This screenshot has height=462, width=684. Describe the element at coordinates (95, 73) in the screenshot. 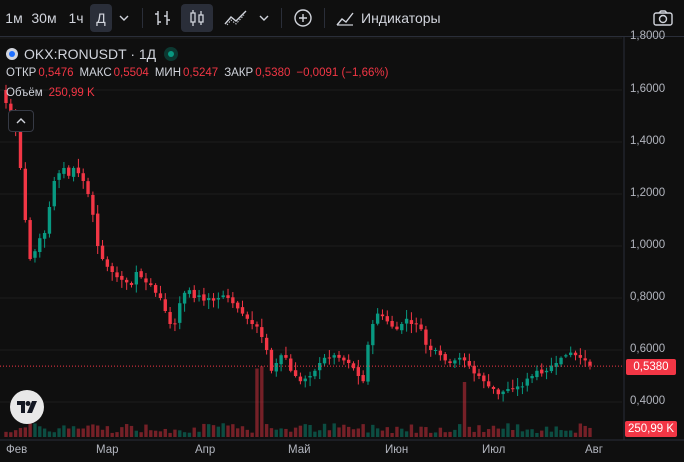

I see `high-label: МАКС` at that location.